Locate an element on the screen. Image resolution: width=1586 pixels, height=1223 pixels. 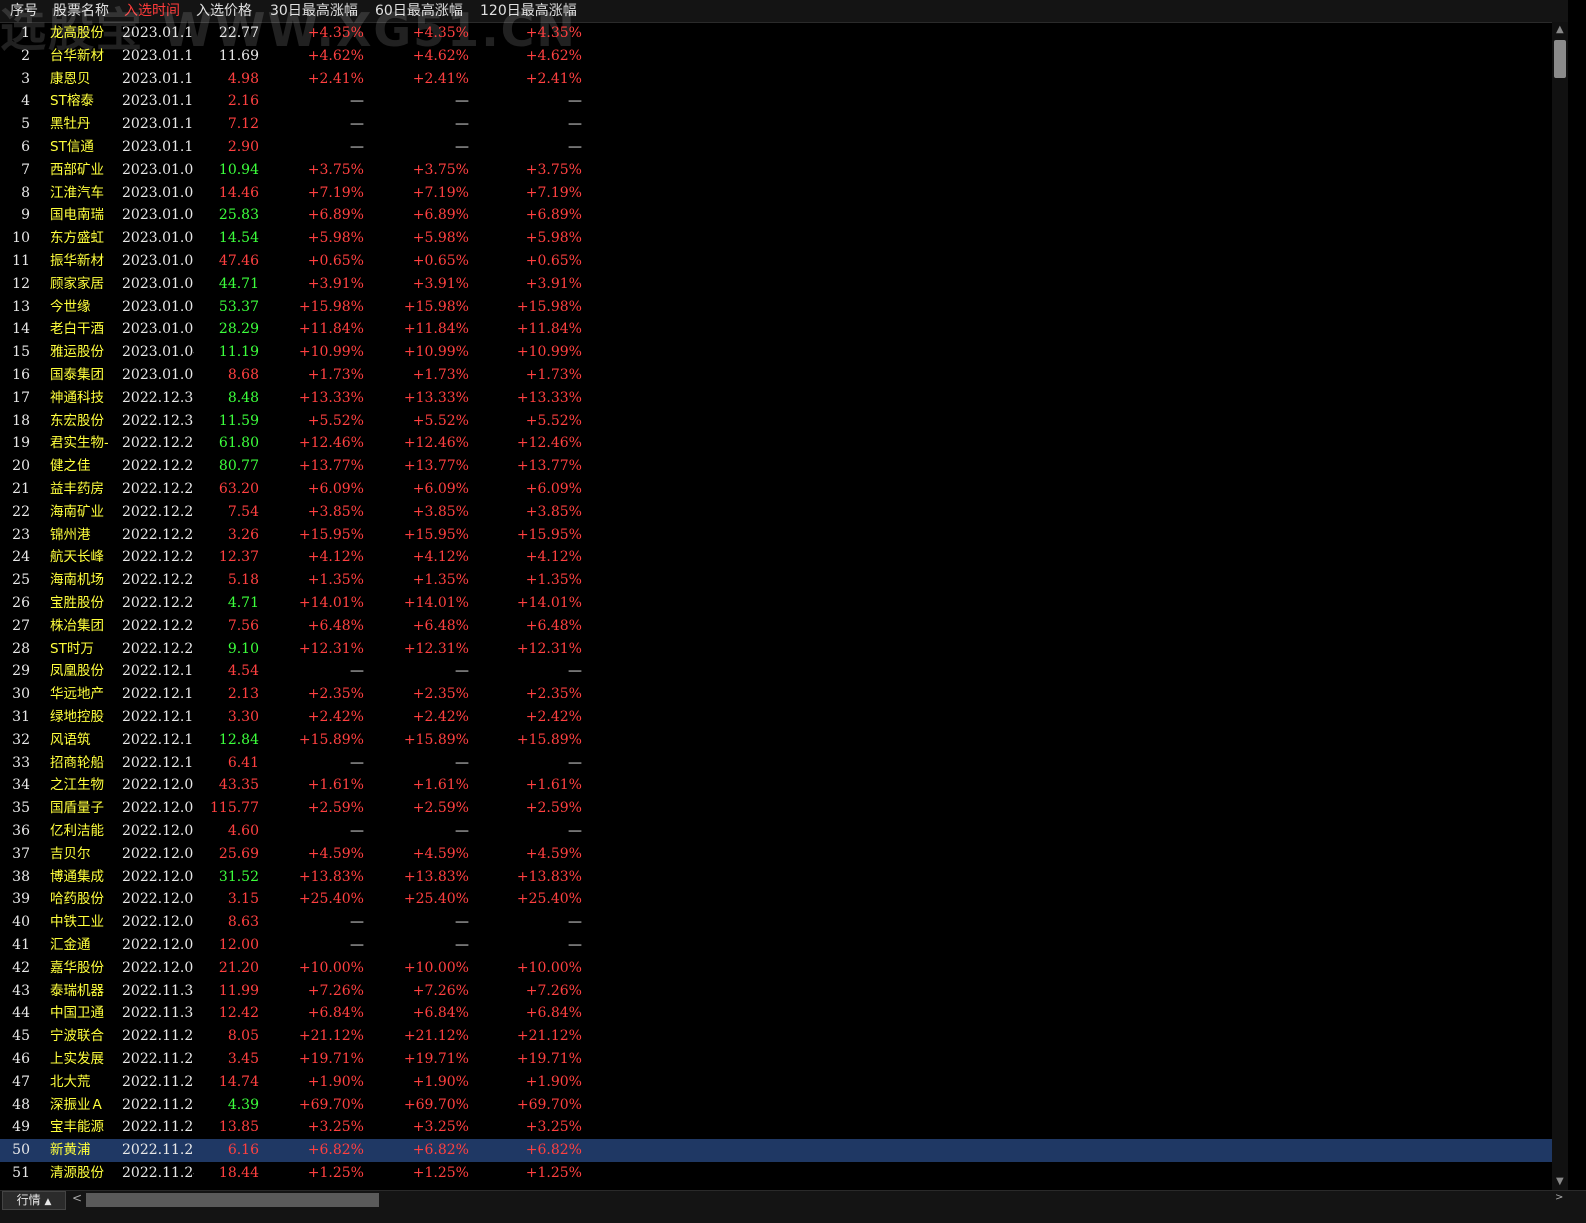
select-date: 2022.12.28 is located at coordinates (158, 511).